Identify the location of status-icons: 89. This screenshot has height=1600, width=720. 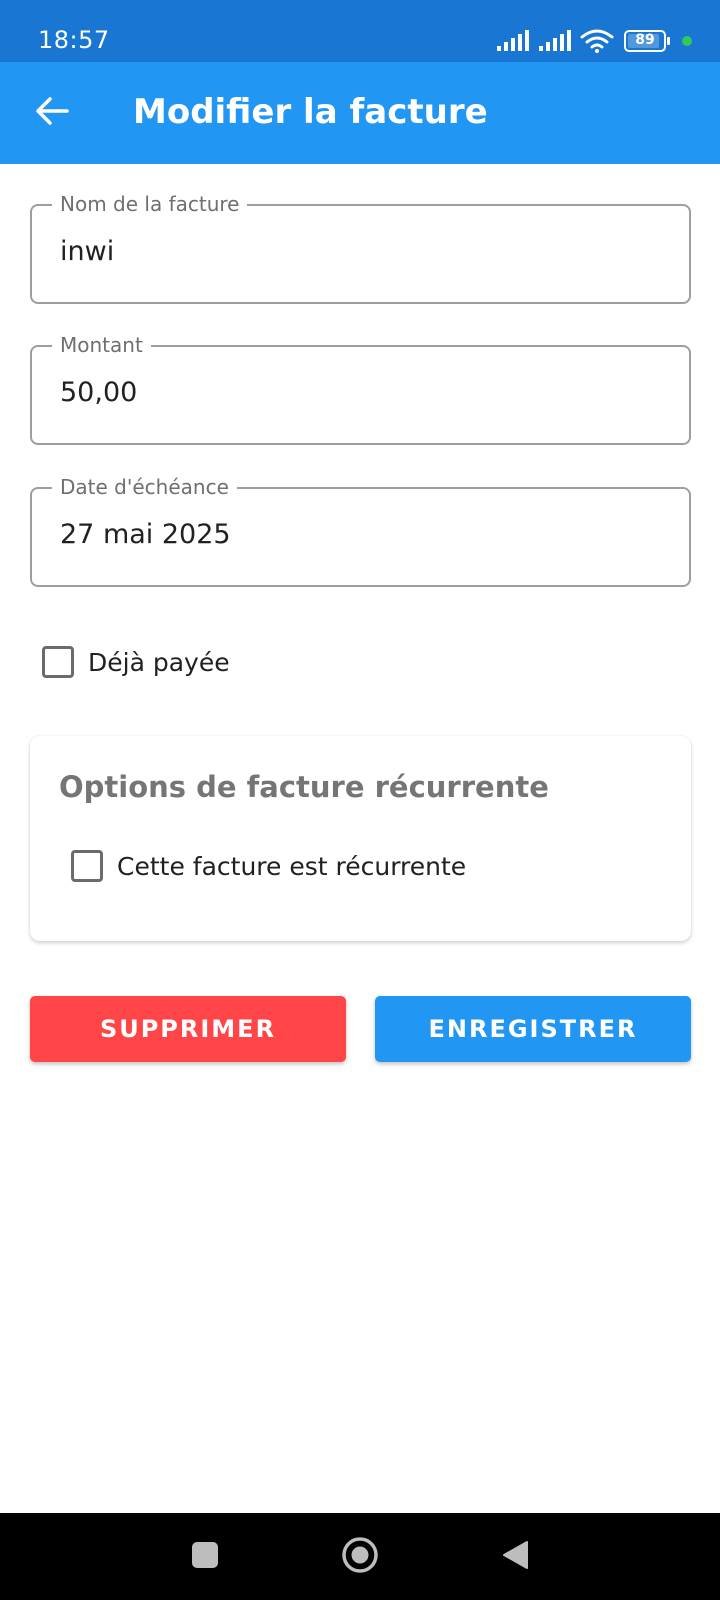
(594, 41).